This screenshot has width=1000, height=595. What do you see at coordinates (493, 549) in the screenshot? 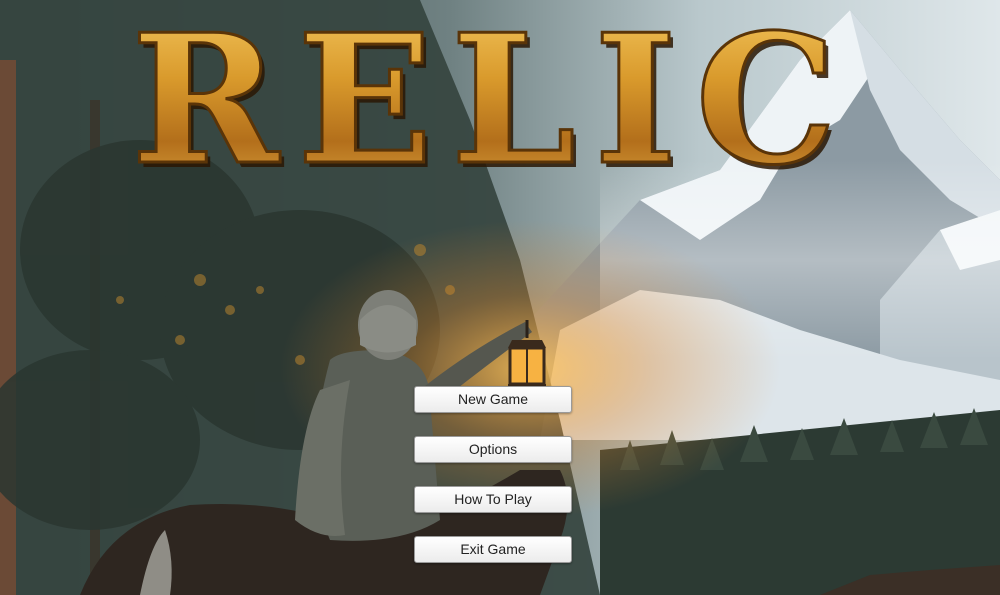
I see `exit-game-button: Exit Game` at bounding box center [493, 549].